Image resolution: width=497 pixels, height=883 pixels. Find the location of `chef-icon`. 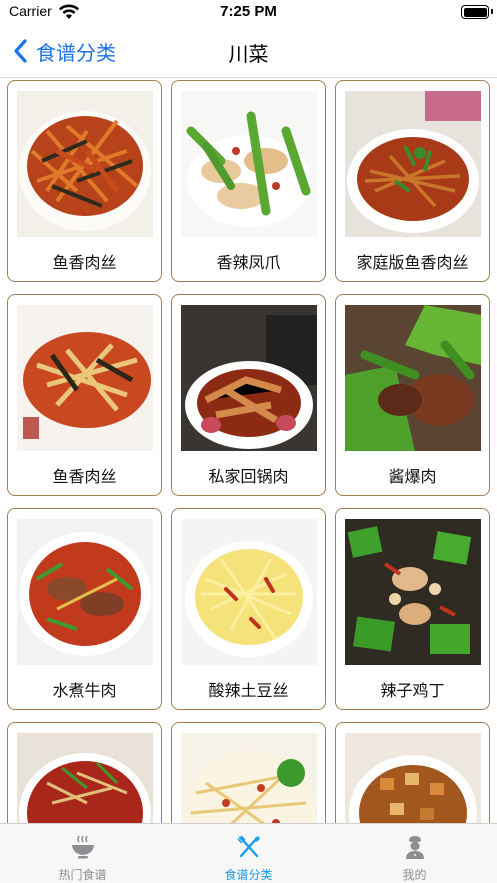

chef-icon is located at coordinates (414, 847).